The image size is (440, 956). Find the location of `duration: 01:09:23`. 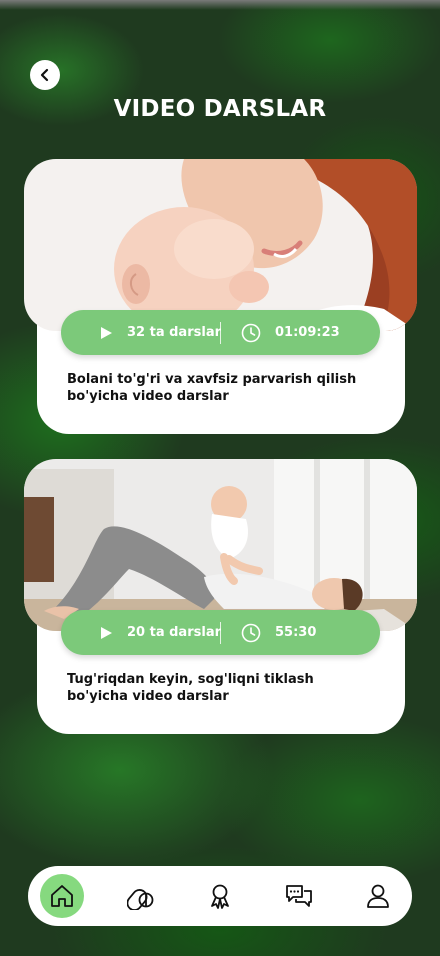

duration: 01:09:23 is located at coordinates (280, 332).